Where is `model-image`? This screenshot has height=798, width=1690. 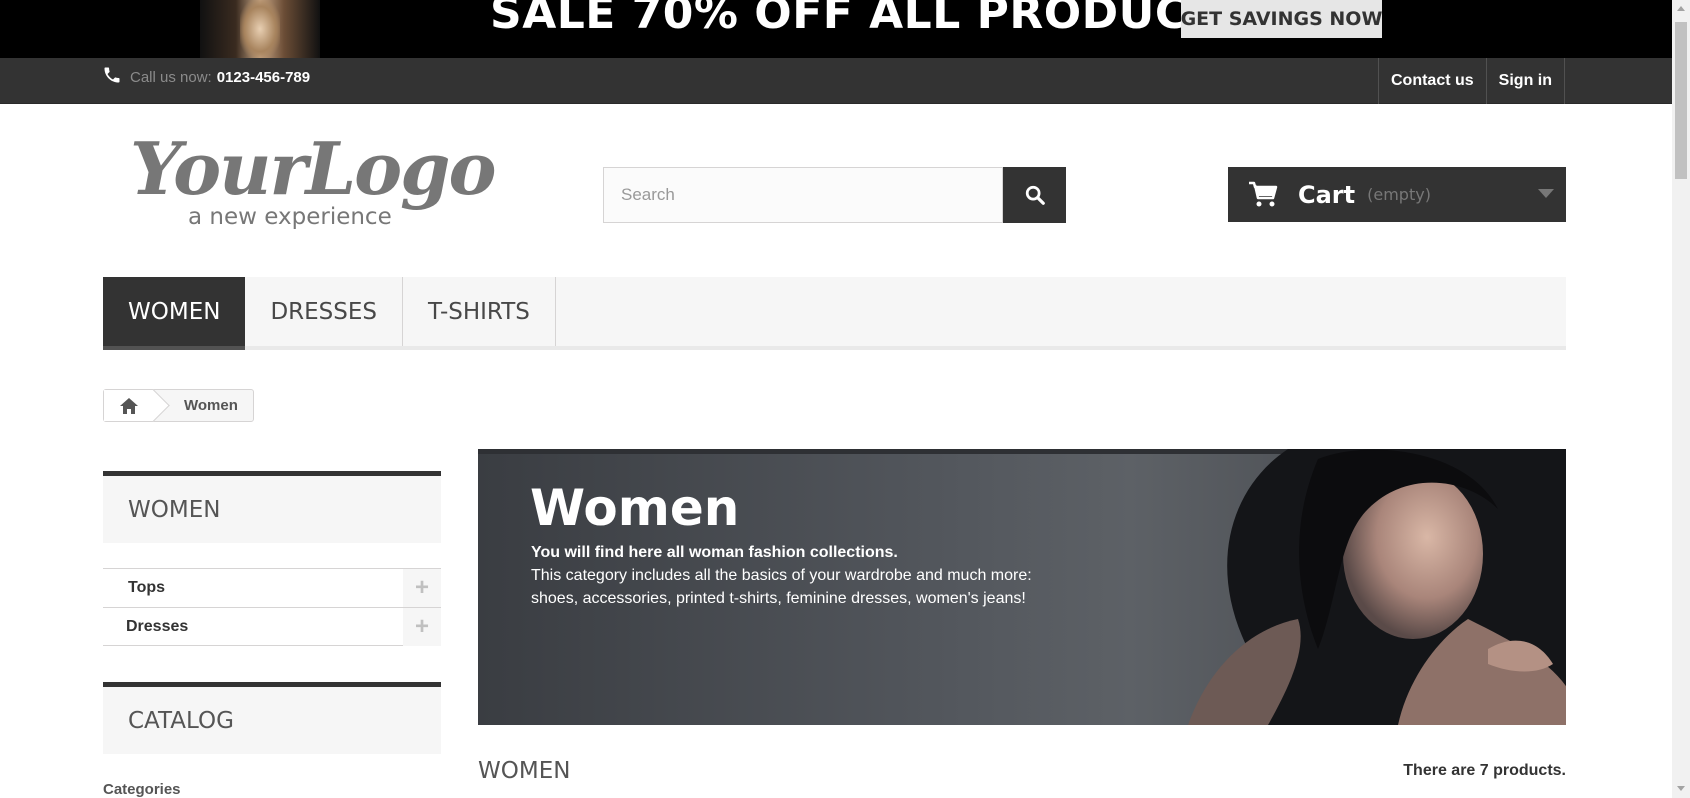 model-image is located at coordinates (1377, 587).